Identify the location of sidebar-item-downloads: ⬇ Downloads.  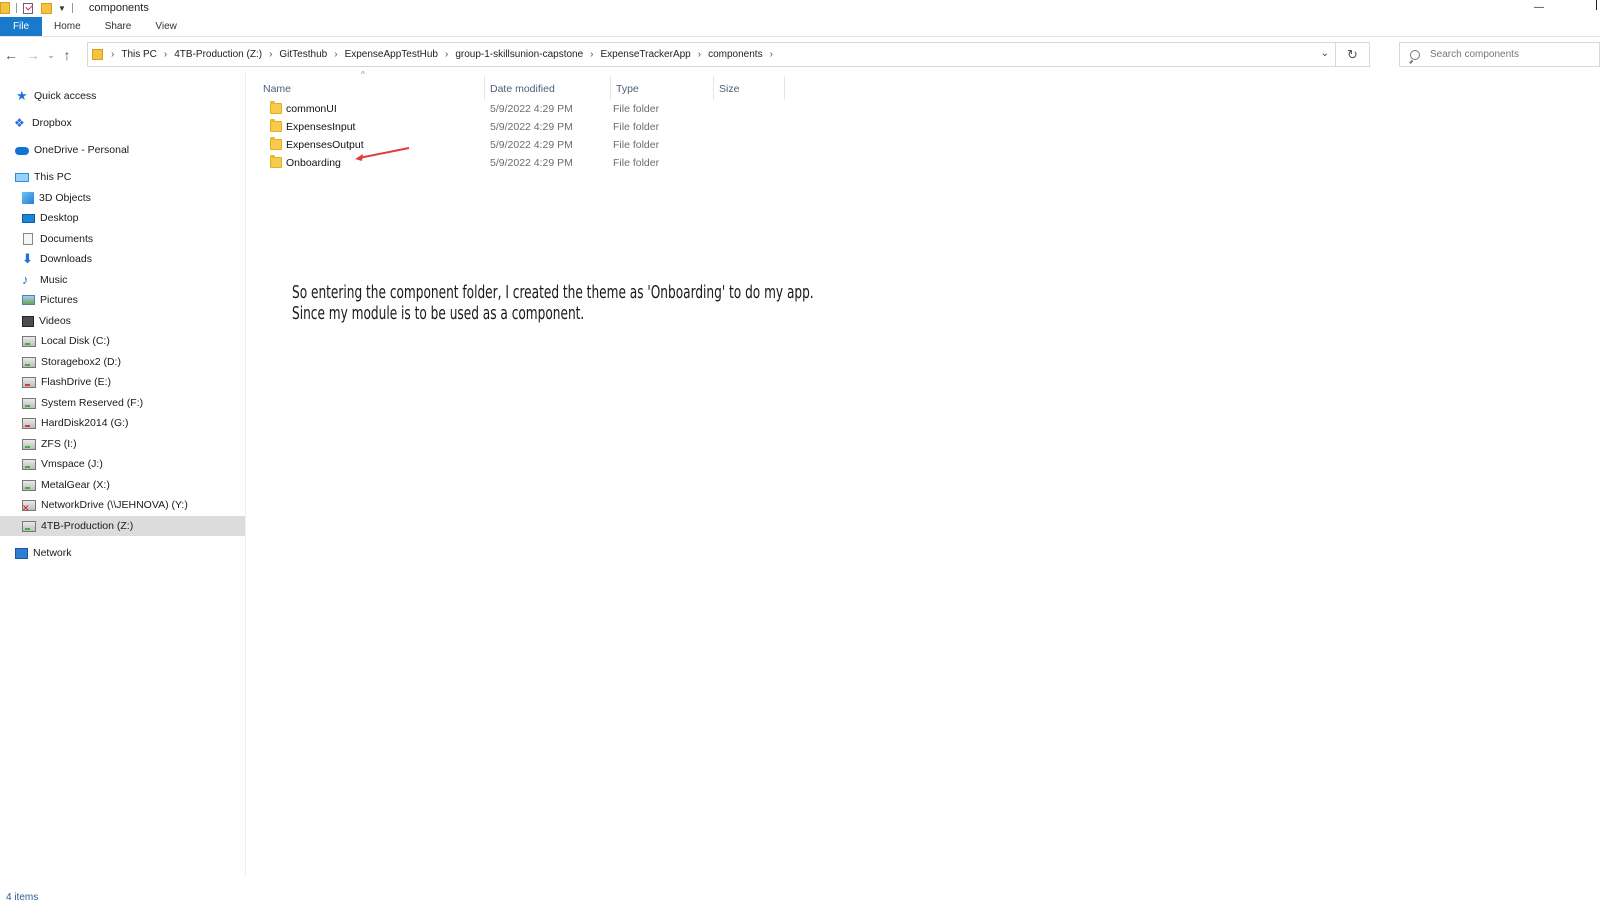
(122, 259).